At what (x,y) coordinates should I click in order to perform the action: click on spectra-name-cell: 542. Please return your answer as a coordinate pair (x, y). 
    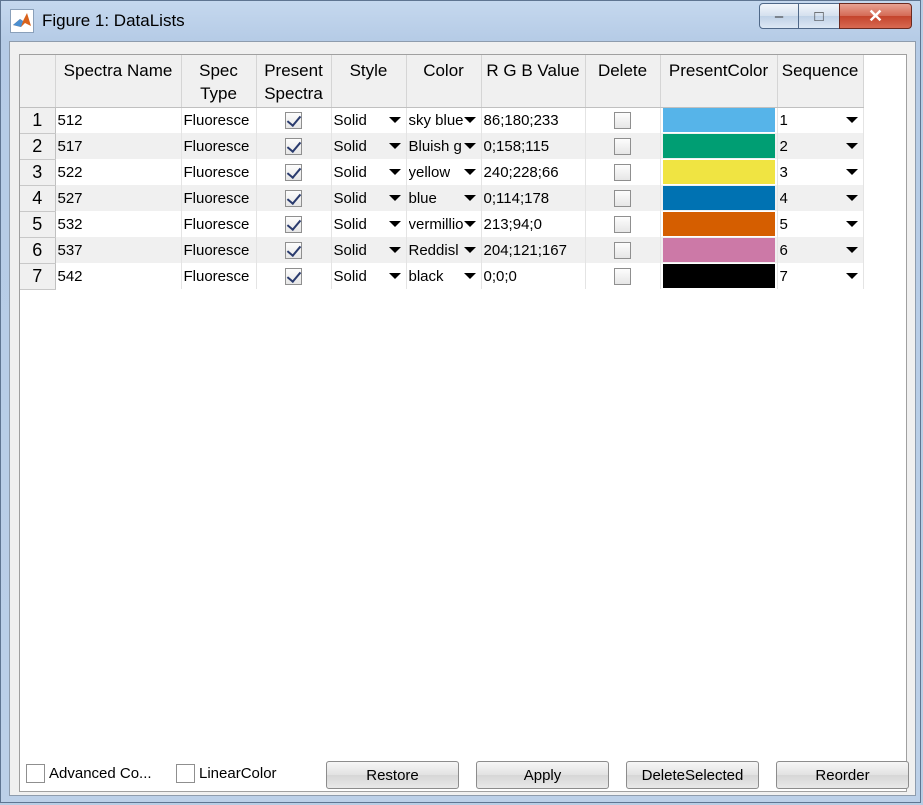
    Looking at the image, I should click on (118, 276).